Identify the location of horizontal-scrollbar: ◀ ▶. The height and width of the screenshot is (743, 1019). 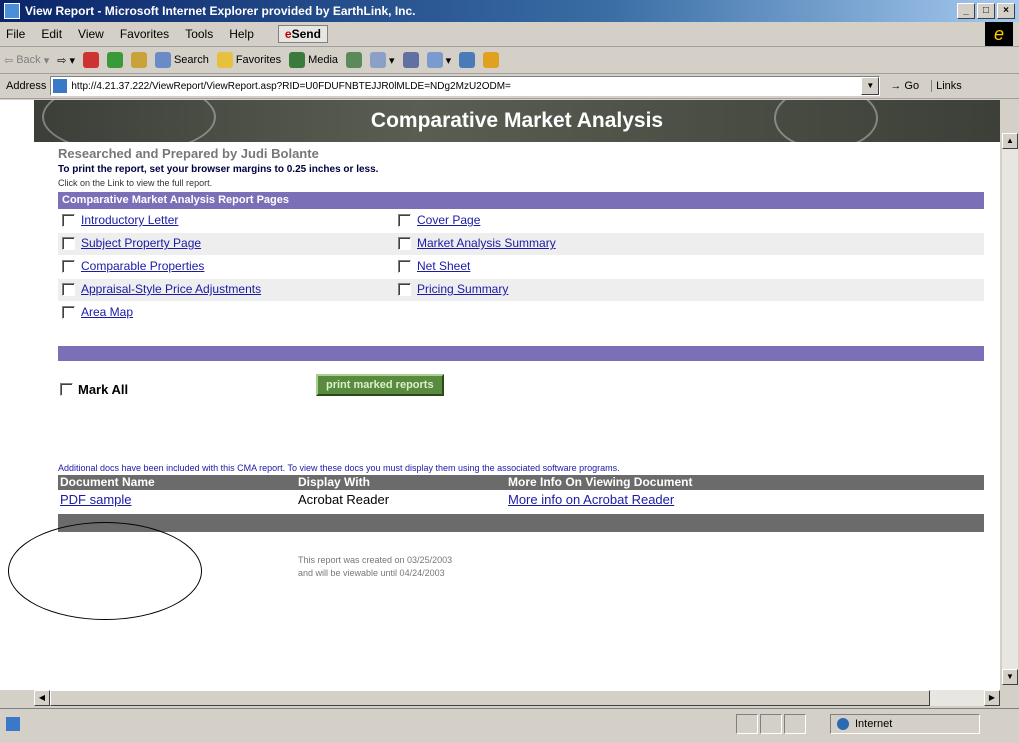
(517, 698).